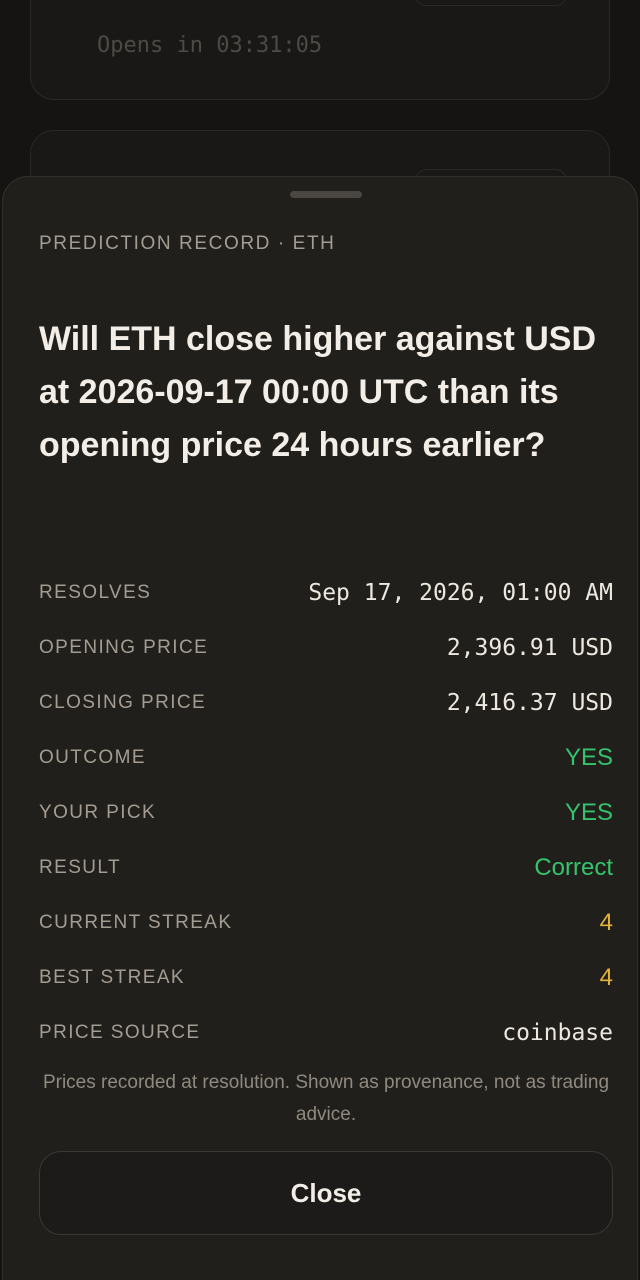 The width and height of the screenshot is (640, 1280). I want to click on detail-row-outcome: OUTCOME YES, so click(326, 757).